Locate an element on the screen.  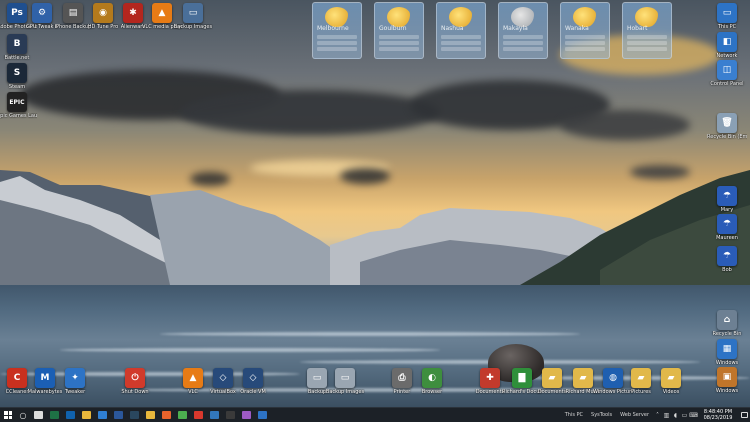
windows-pictures-icon: ◍ is located at coordinates (613, 378).